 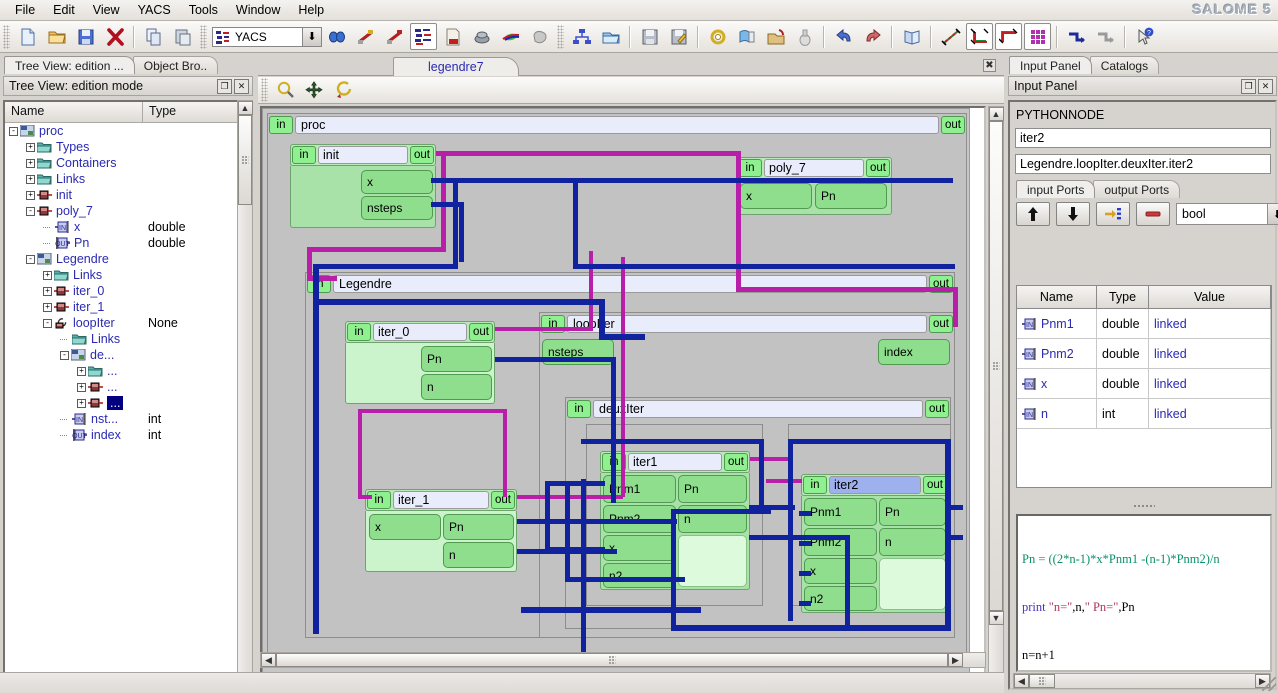 What do you see at coordinates (510, 36) in the screenshot?
I see `post-pro-icon` at bounding box center [510, 36].